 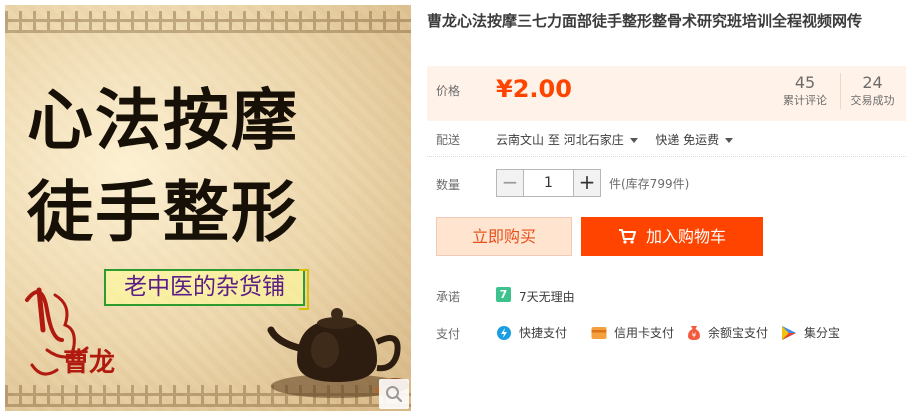 I want to click on payment-method-credit-card: 信用卡支付, so click(x=632, y=332).